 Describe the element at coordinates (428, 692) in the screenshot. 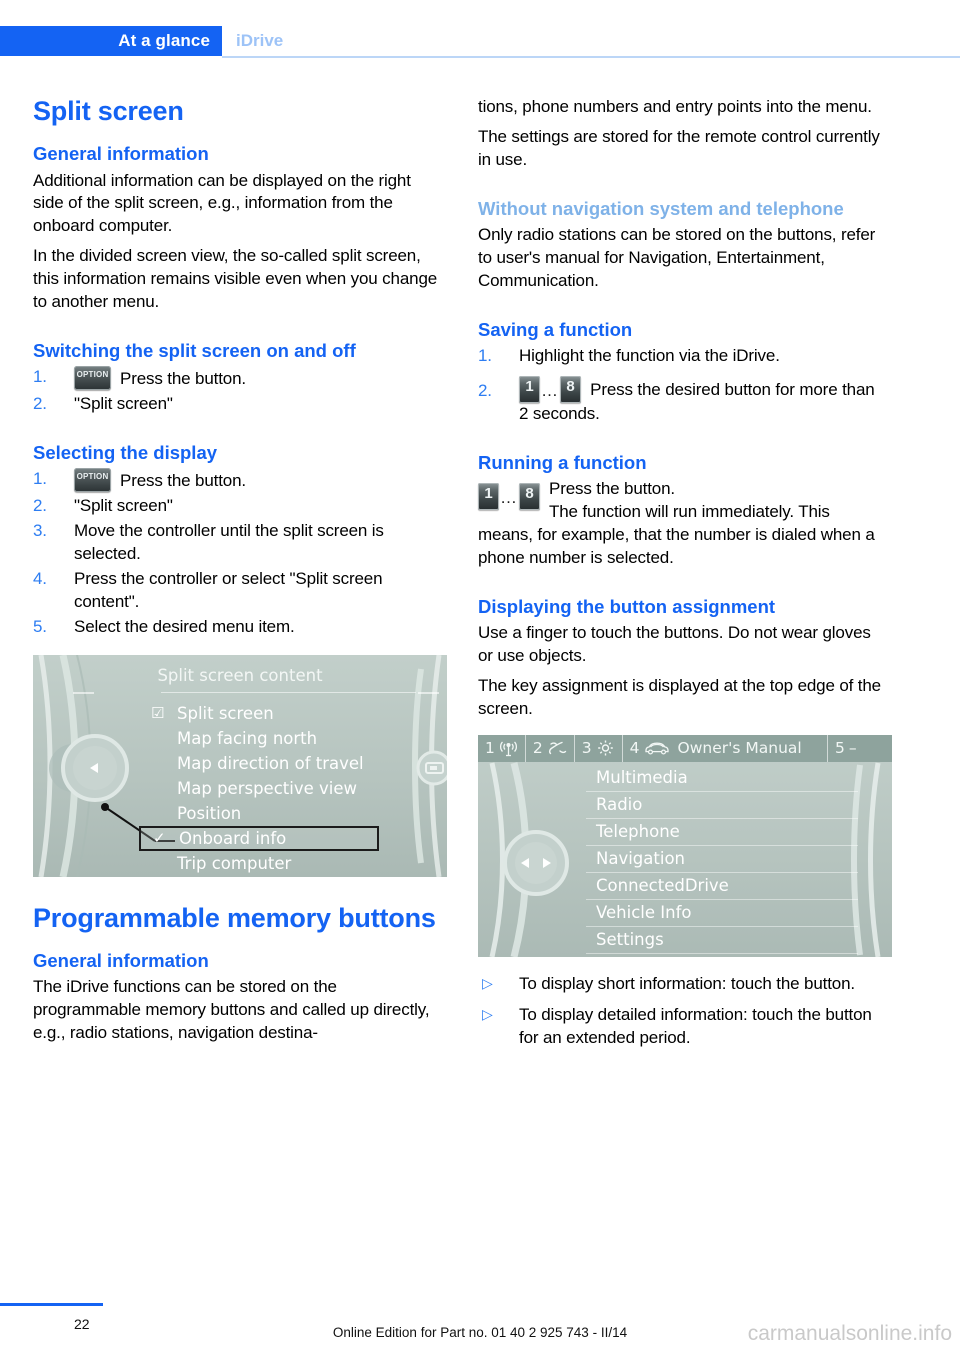

I see `idrive-dash-right` at that location.